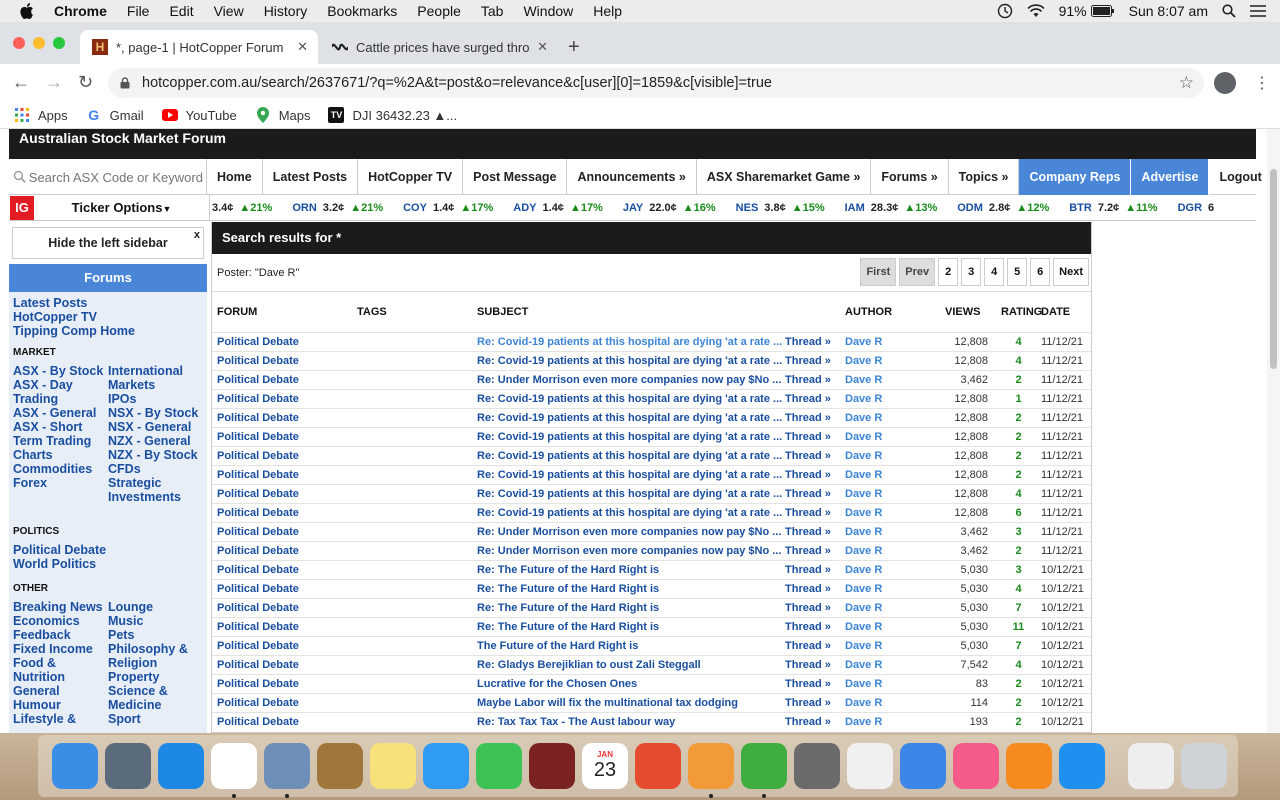 This screenshot has width=1280, height=800. Describe the element at coordinates (891, 208) in the screenshot. I see `ticker-item: IAM 28.3¢ ▲13%` at that location.